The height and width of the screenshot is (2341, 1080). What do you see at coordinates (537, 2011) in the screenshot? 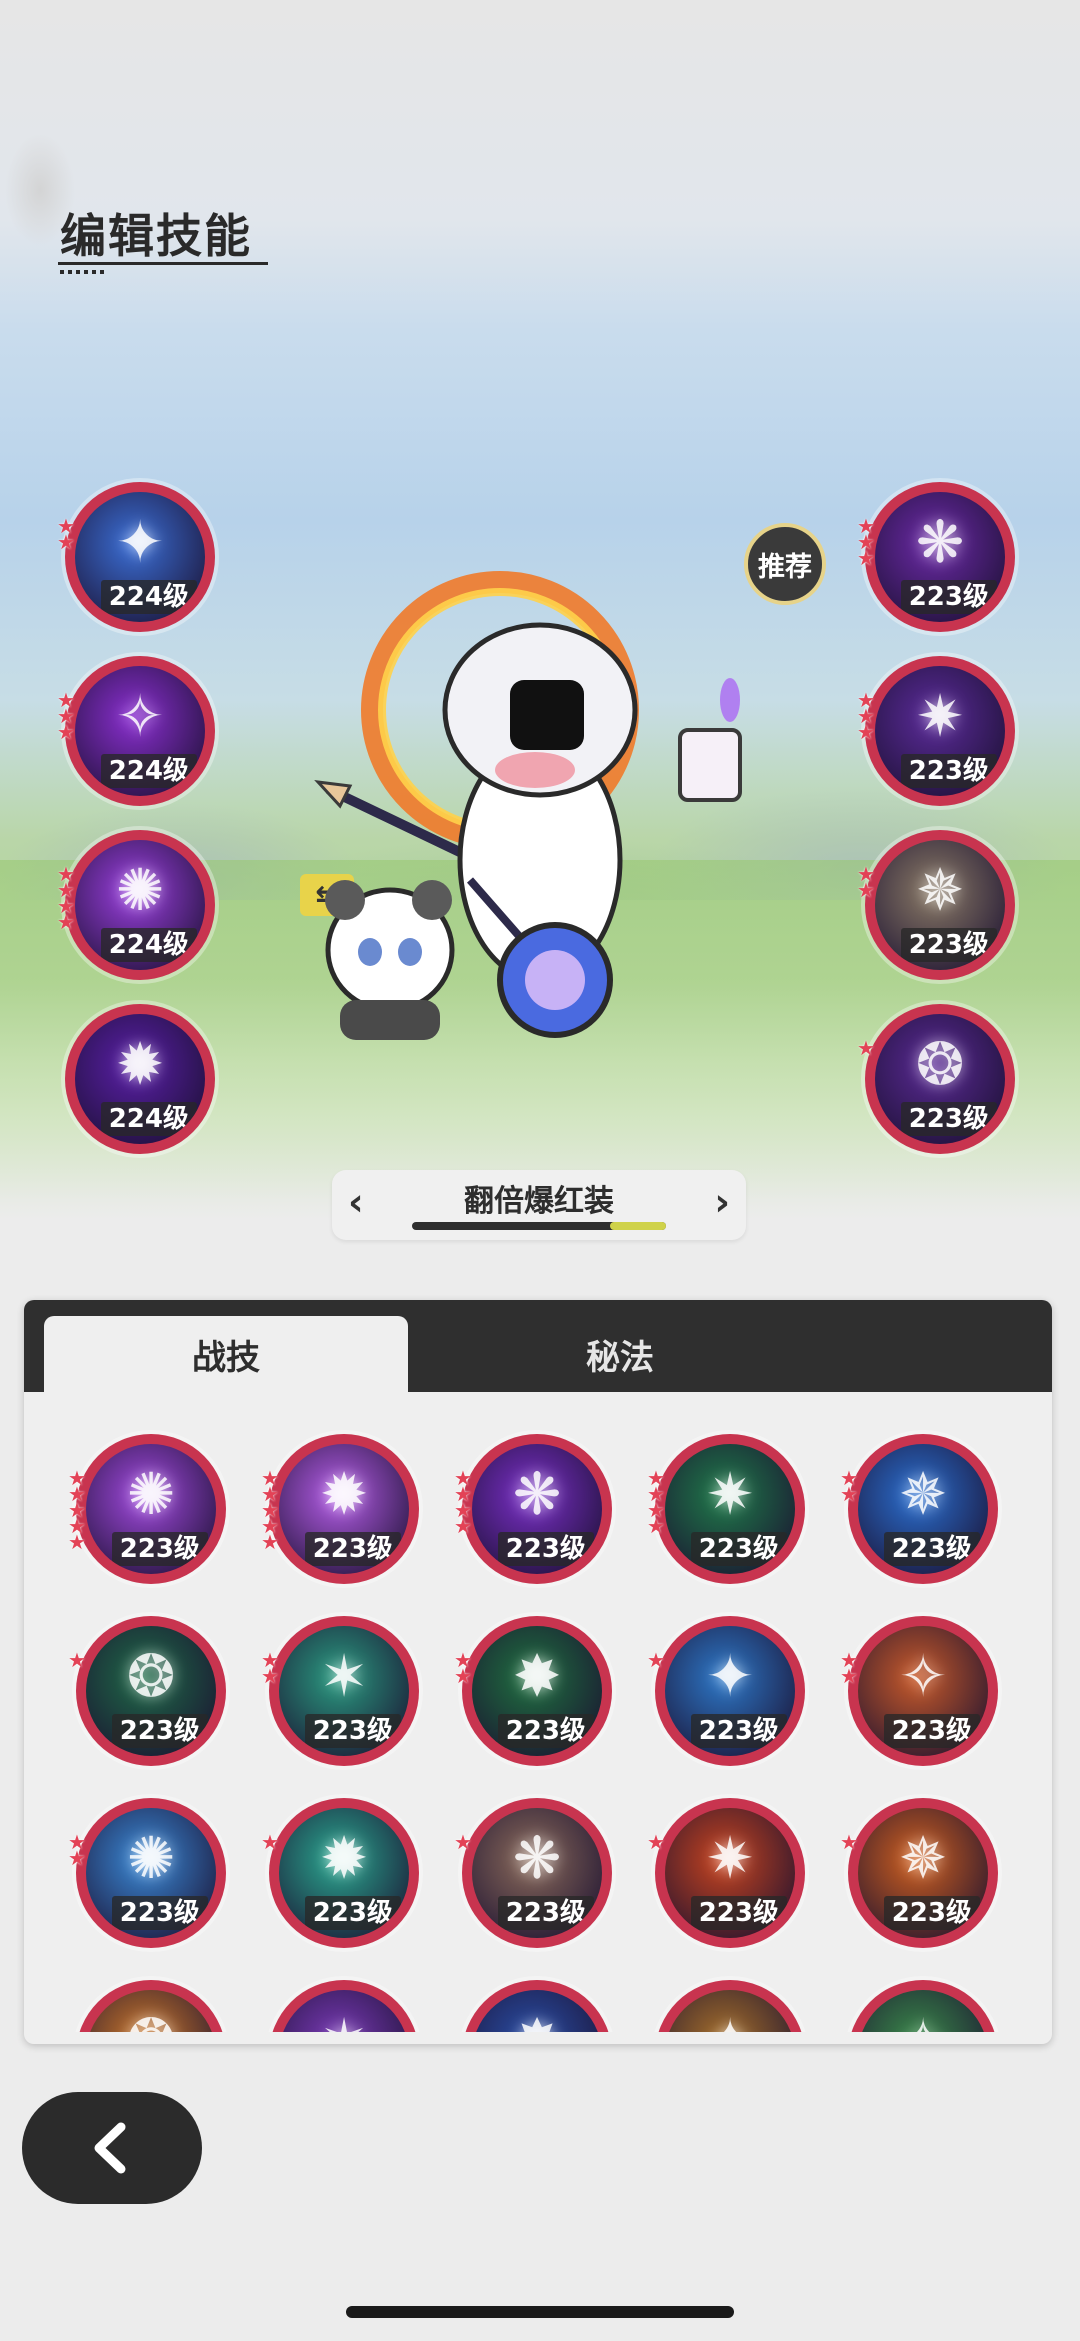
I see `skill-icon-frame: ✸` at bounding box center [537, 2011].